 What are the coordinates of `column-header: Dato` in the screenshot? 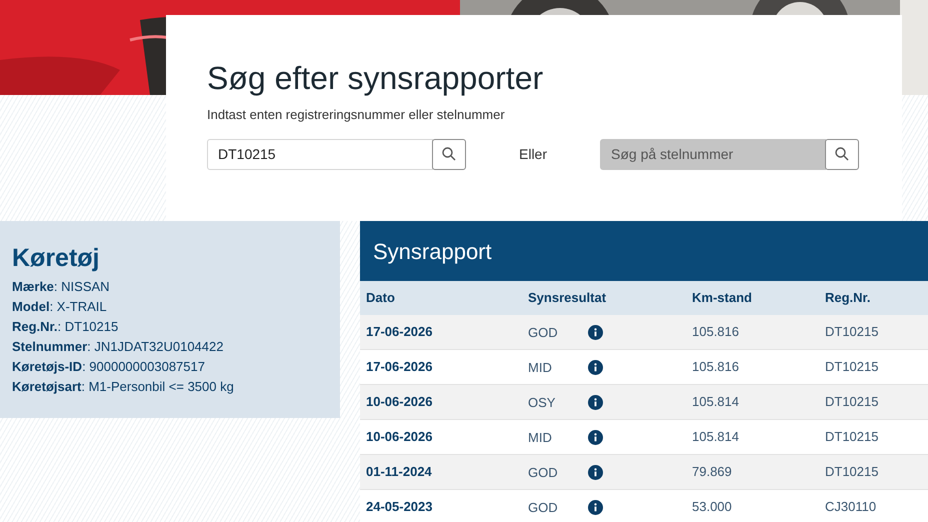 It's located at (380, 298).